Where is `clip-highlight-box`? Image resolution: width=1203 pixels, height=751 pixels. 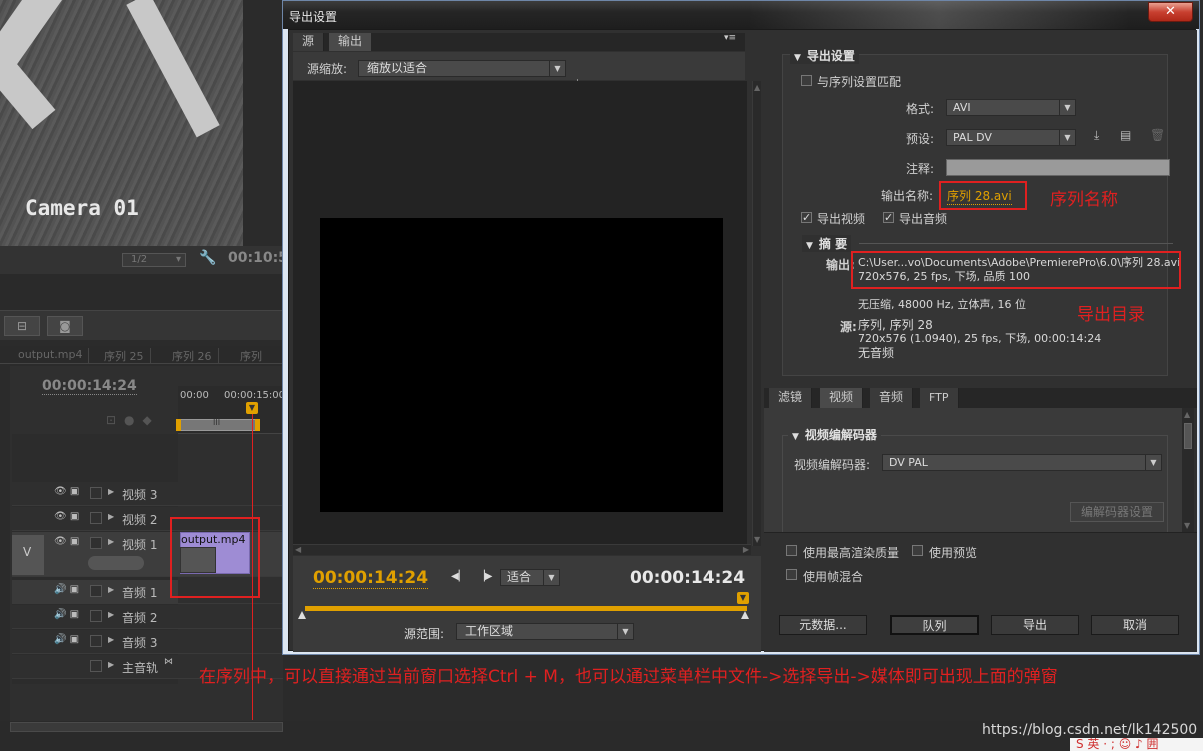 clip-highlight-box is located at coordinates (215, 557).